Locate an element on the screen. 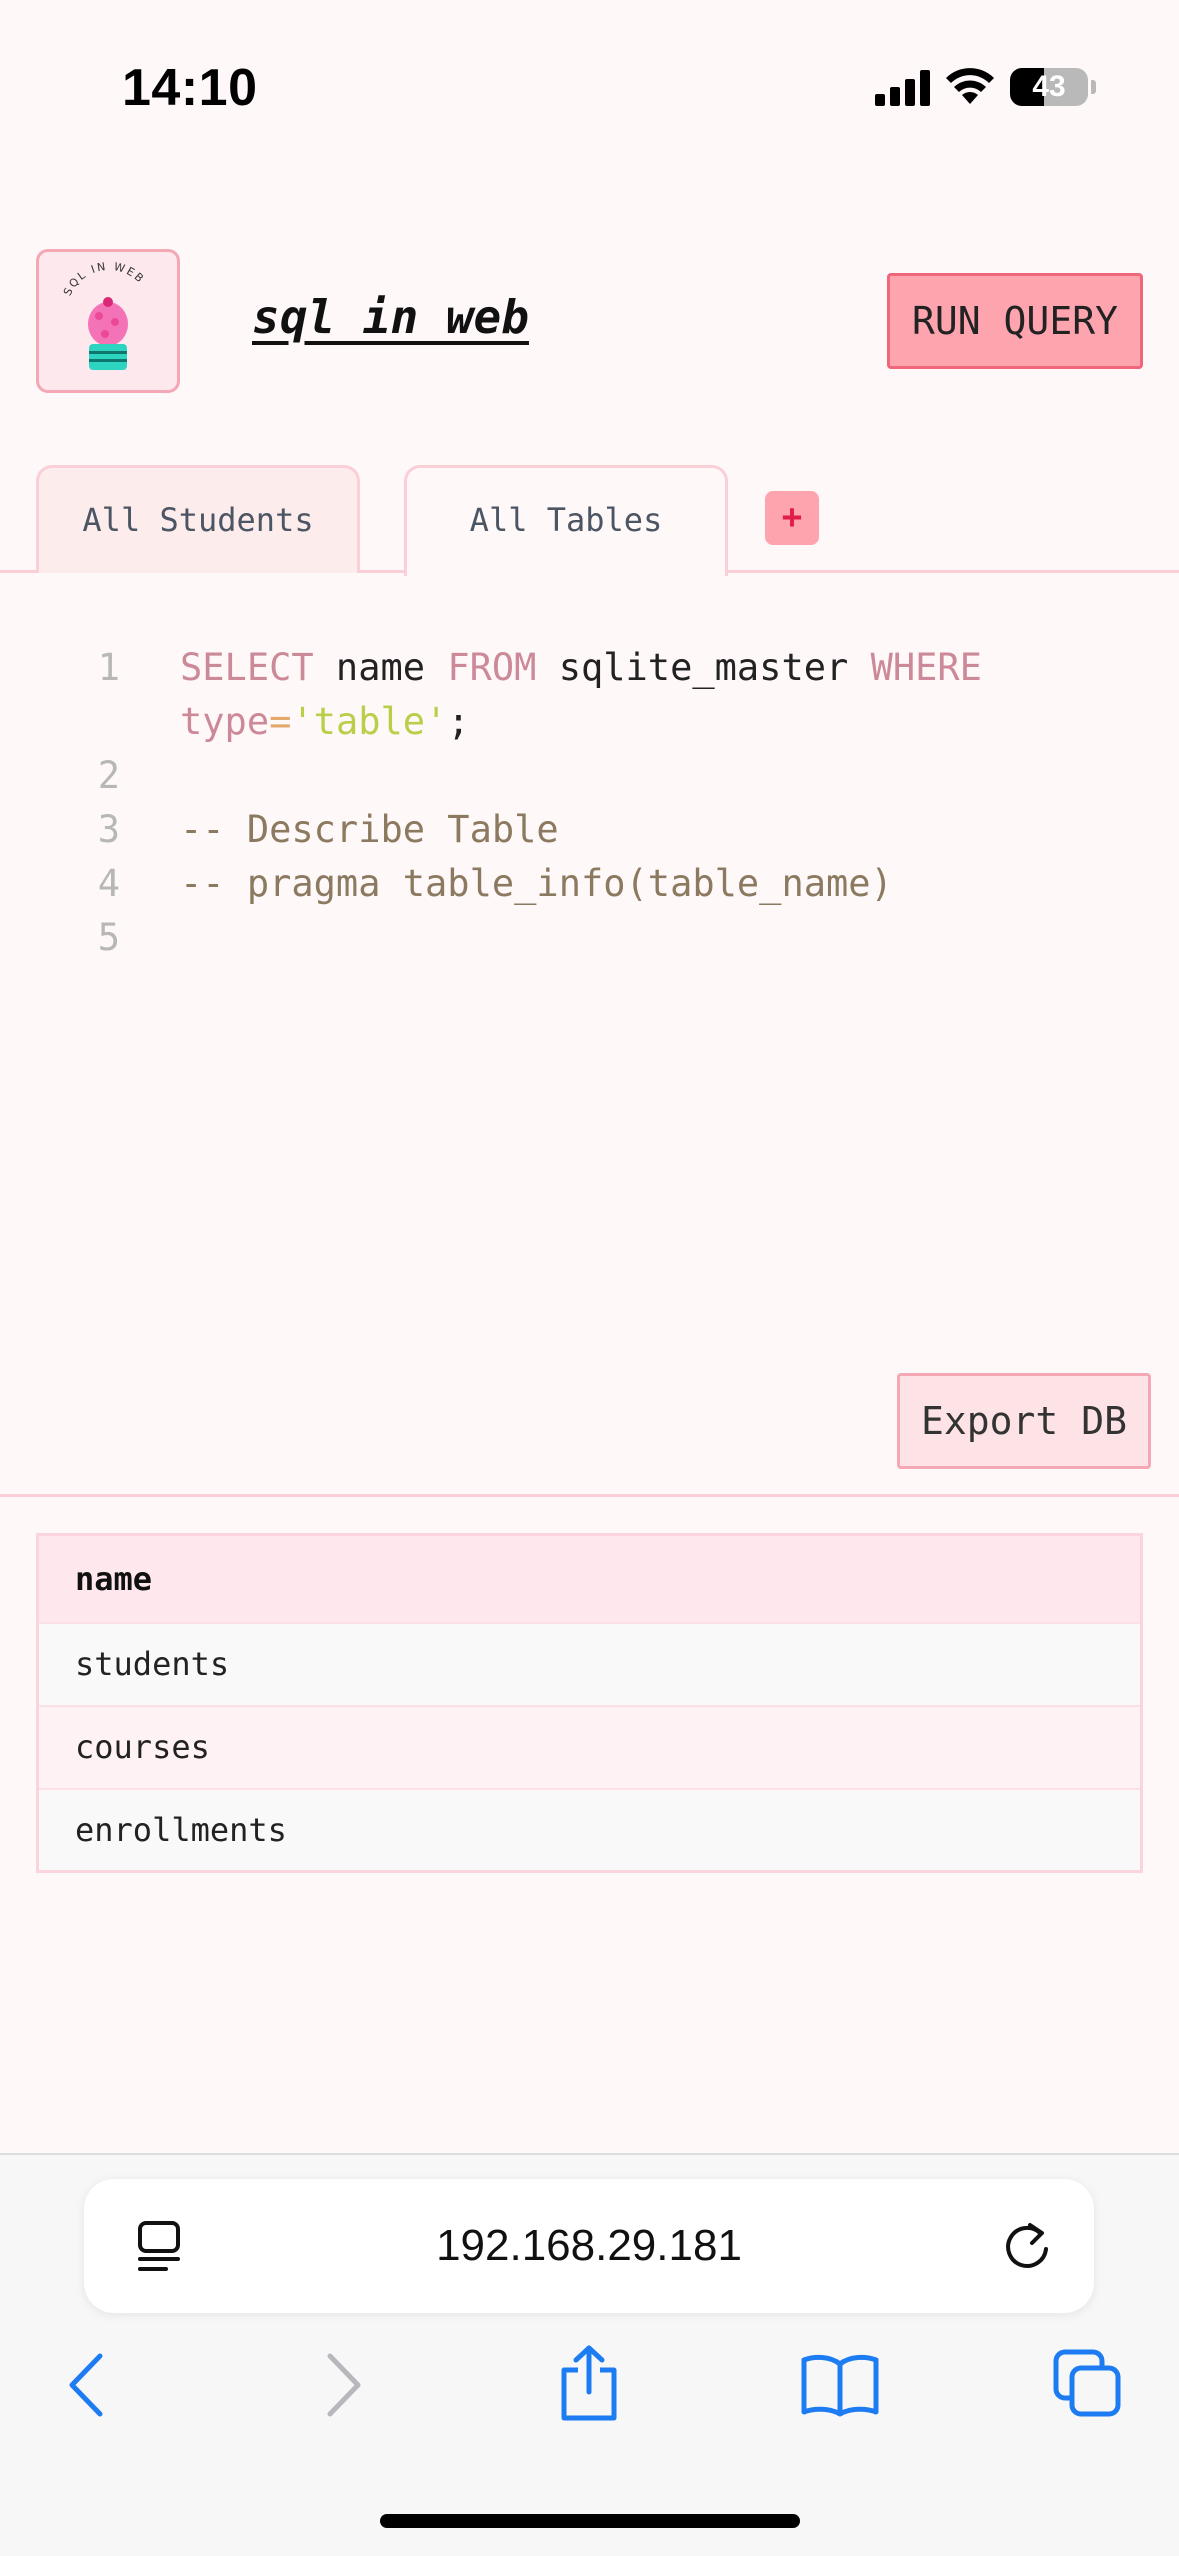 The height and width of the screenshot is (2556, 1179). svg-text: SQL IN WEB is located at coordinates (104, 279).